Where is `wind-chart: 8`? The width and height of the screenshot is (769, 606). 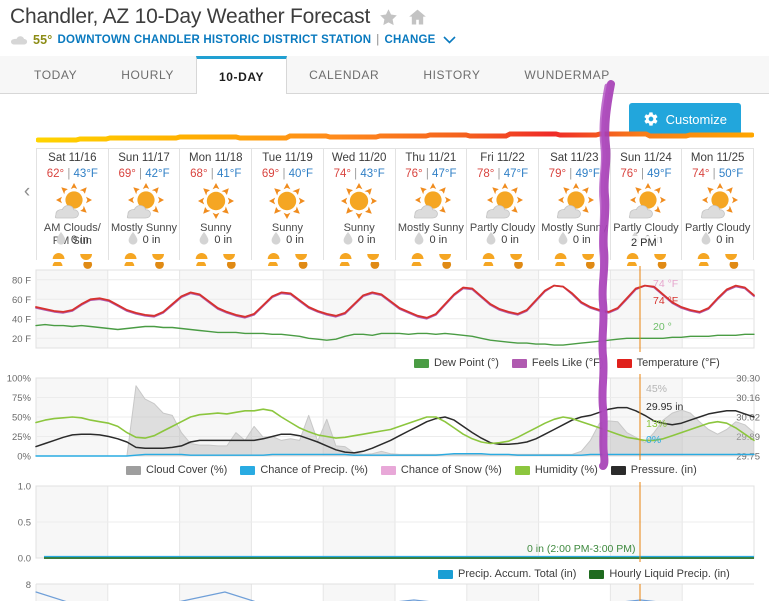
wind-chart: 8 is located at coordinates (384, 589).